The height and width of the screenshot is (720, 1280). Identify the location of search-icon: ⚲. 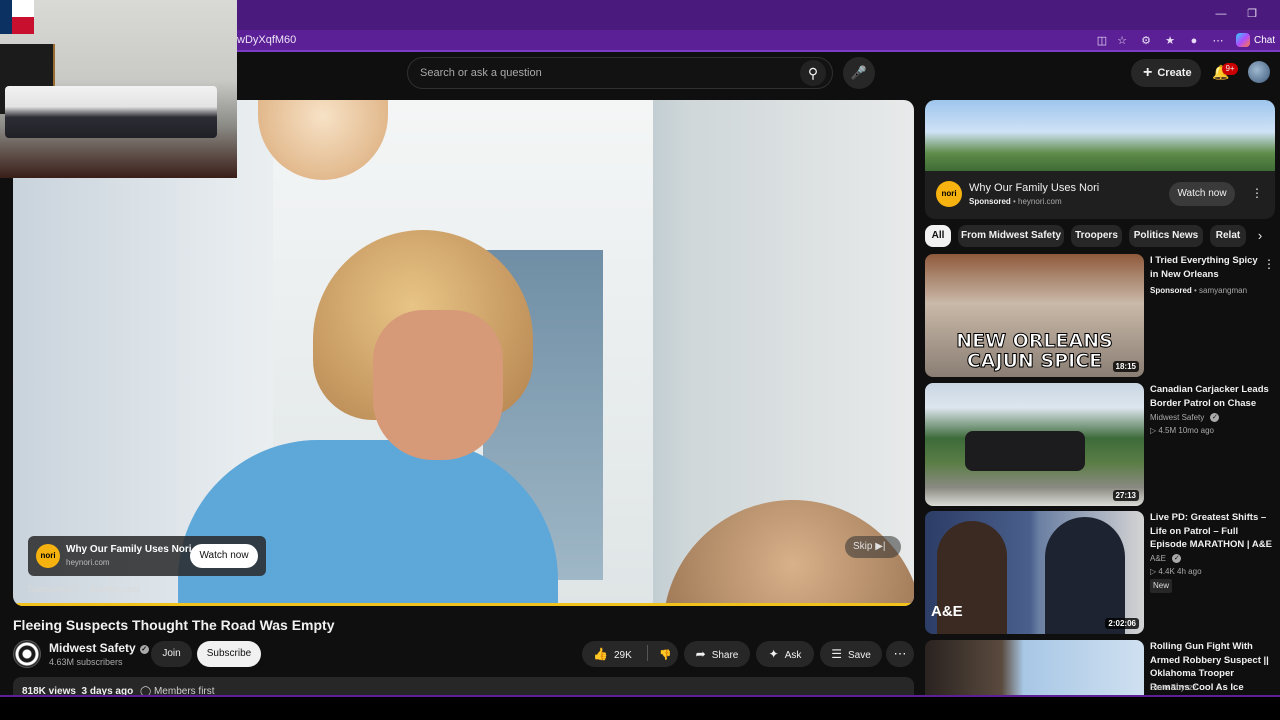
(813, 73).